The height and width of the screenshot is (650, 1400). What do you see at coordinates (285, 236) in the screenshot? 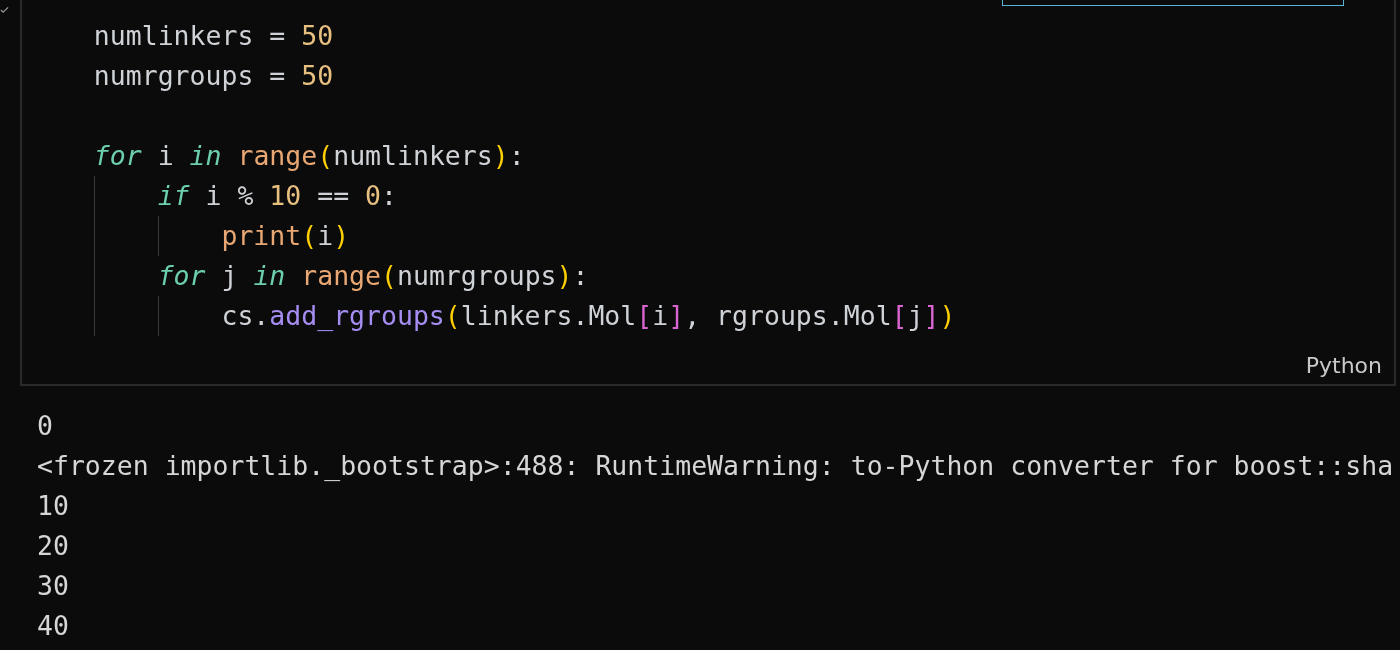
I see `code-line: print(i)` at bounding box center [285, 236].